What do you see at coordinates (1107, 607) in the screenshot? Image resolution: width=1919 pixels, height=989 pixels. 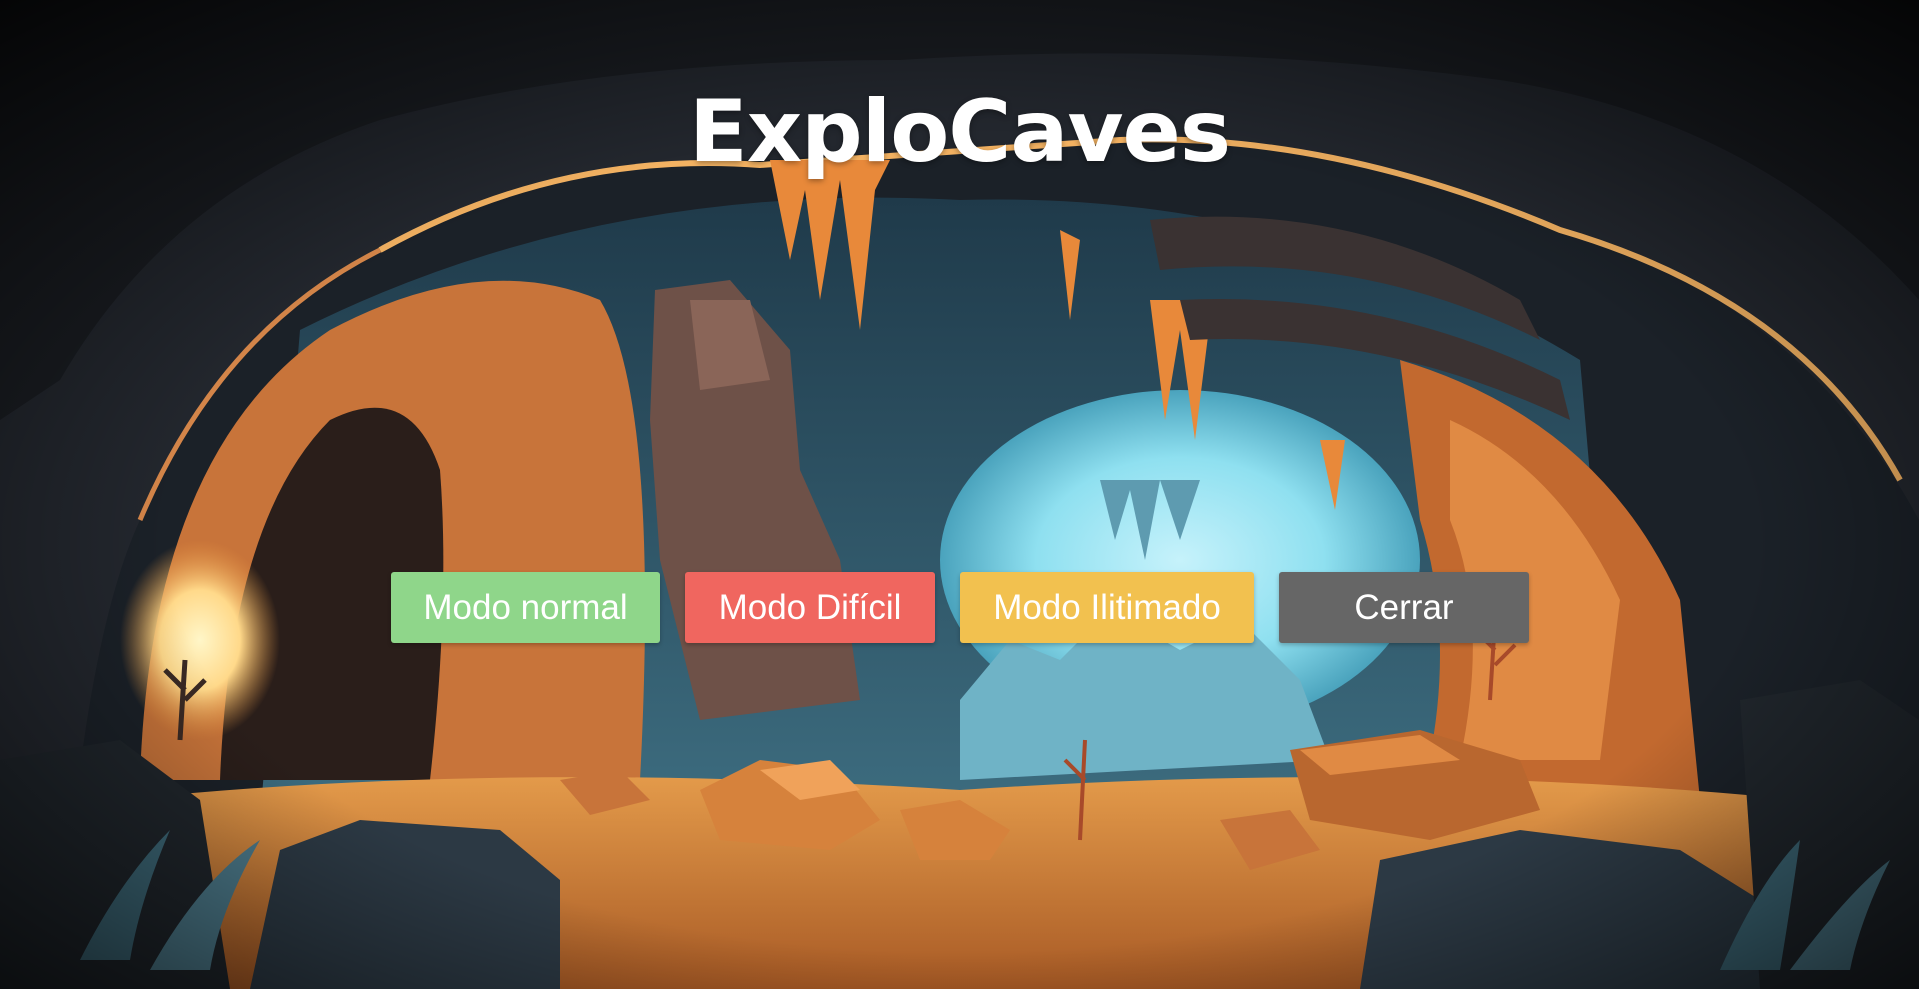 I see `unlimited-mode-button: Modo Ilitimado` at bounding box center [1107, 607].